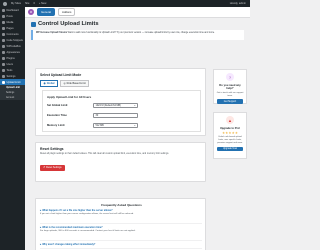 The width and height of the screenshot is (320, 250). Describe the element at coordinates (33, 3) in the screenshot. I see `adminbar-comments: 0` at that location.